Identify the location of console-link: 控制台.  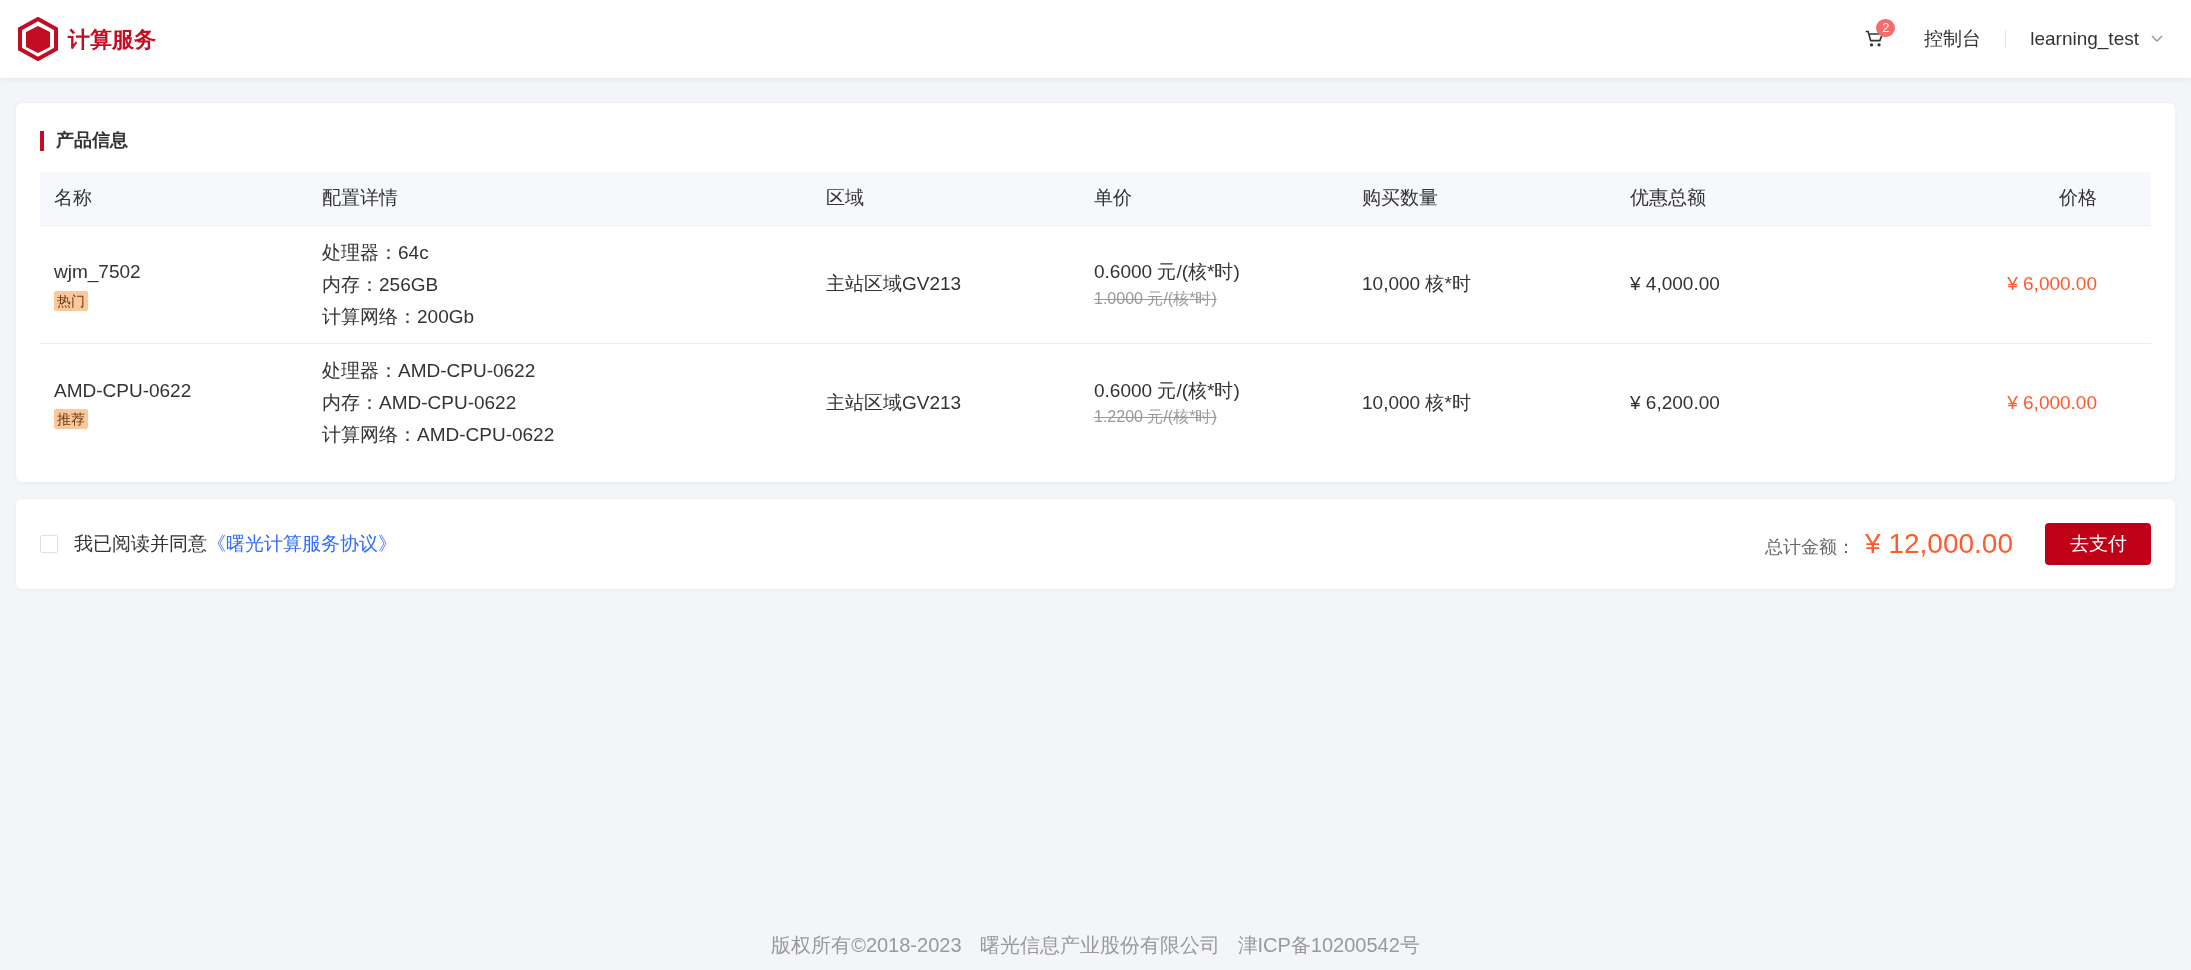
(1953, 39).